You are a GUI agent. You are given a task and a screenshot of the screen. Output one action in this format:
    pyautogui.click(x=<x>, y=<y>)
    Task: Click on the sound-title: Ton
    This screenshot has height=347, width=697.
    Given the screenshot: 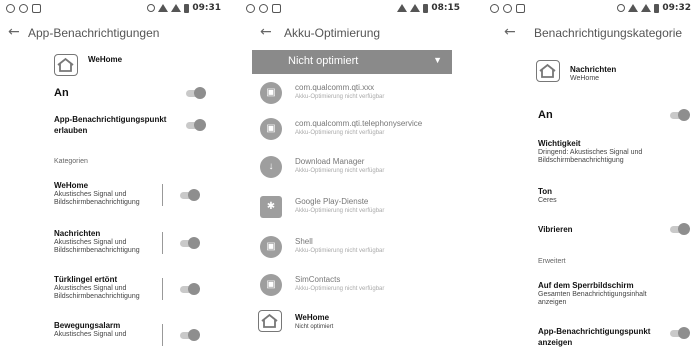 What is the action you would take?
    pyautogui.click(x=545, y=191)
    